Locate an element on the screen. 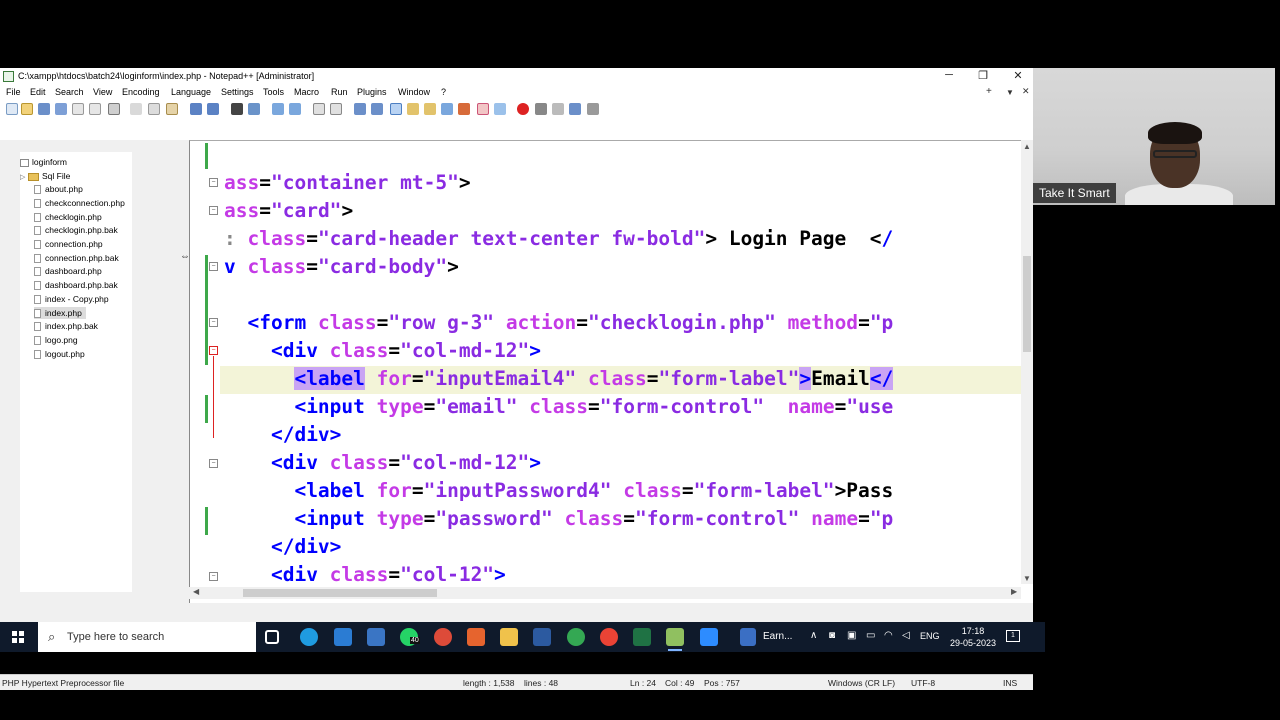  chrome-icon is located at coordinates (443, 637).